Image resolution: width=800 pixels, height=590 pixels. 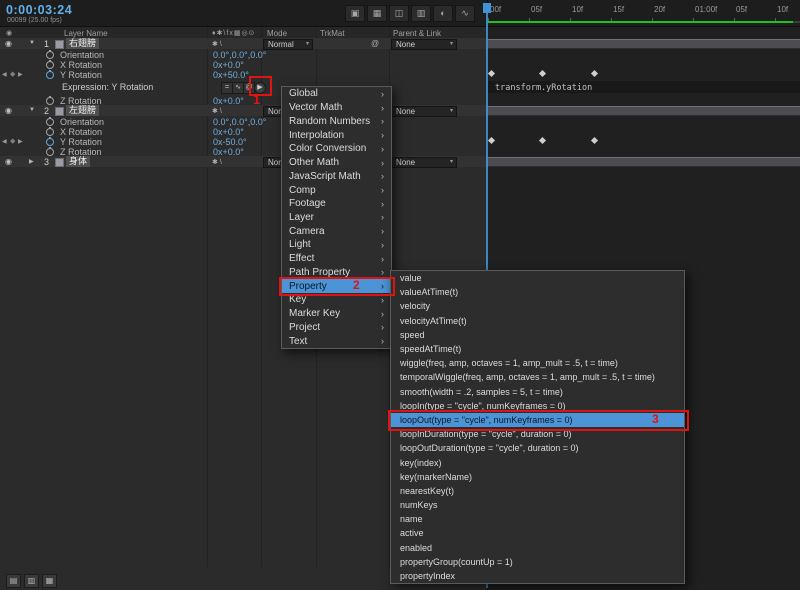 What do you see at coordinates (537, 519) in the screenshot?
I see `submenu-item: name` at bounding box center [537, 519].